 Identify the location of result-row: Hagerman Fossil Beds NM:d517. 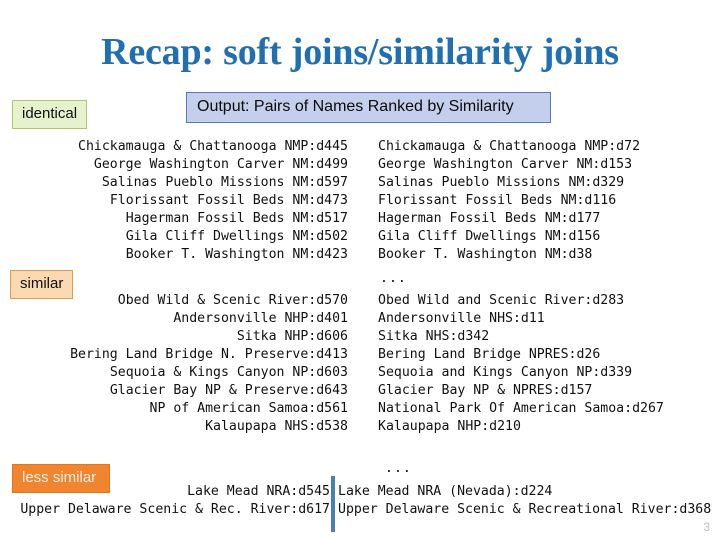
(236, 218).